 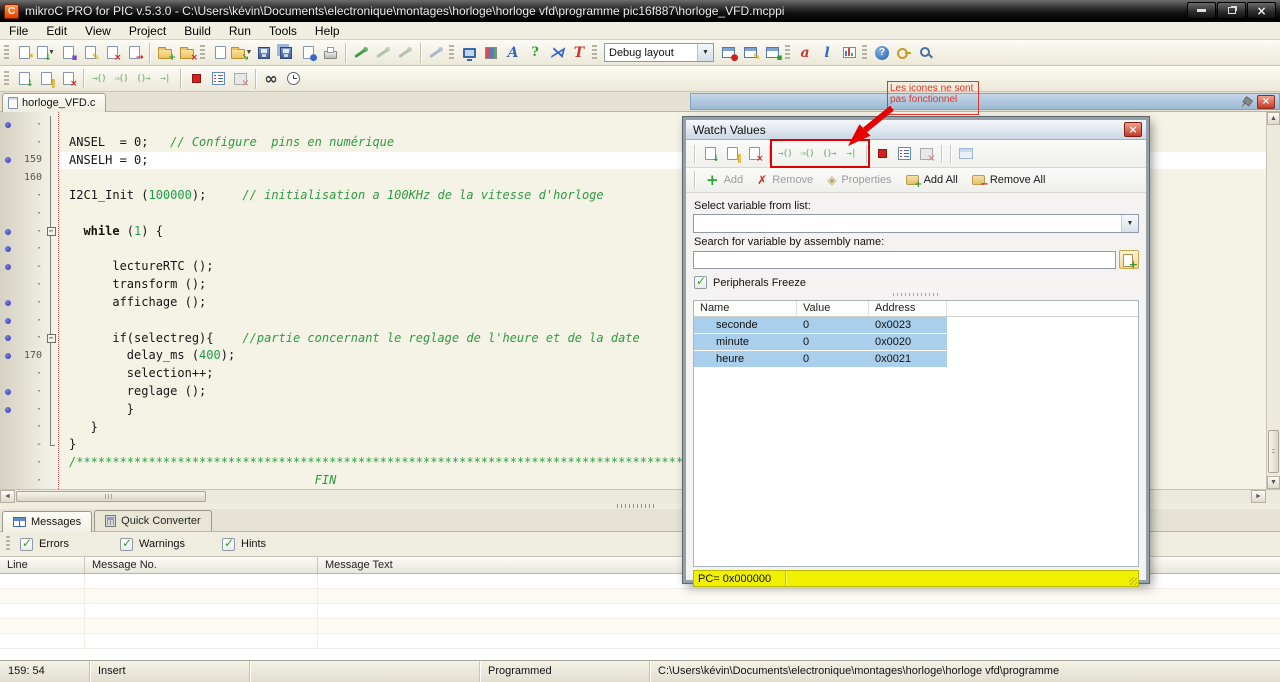 What do you see at coordinates (904, 53) in the screenshot?
I see `license-key-icon` at bounding box center [904, 53].